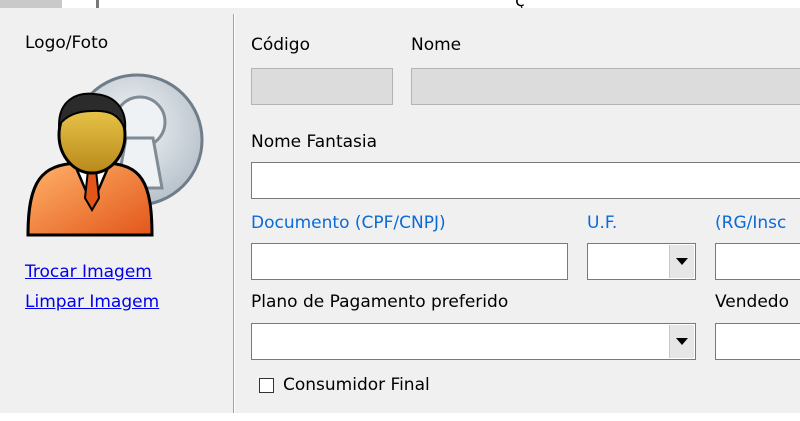 The image size is (800, 421). I want to click on vendedor-field, so click(757, 341).